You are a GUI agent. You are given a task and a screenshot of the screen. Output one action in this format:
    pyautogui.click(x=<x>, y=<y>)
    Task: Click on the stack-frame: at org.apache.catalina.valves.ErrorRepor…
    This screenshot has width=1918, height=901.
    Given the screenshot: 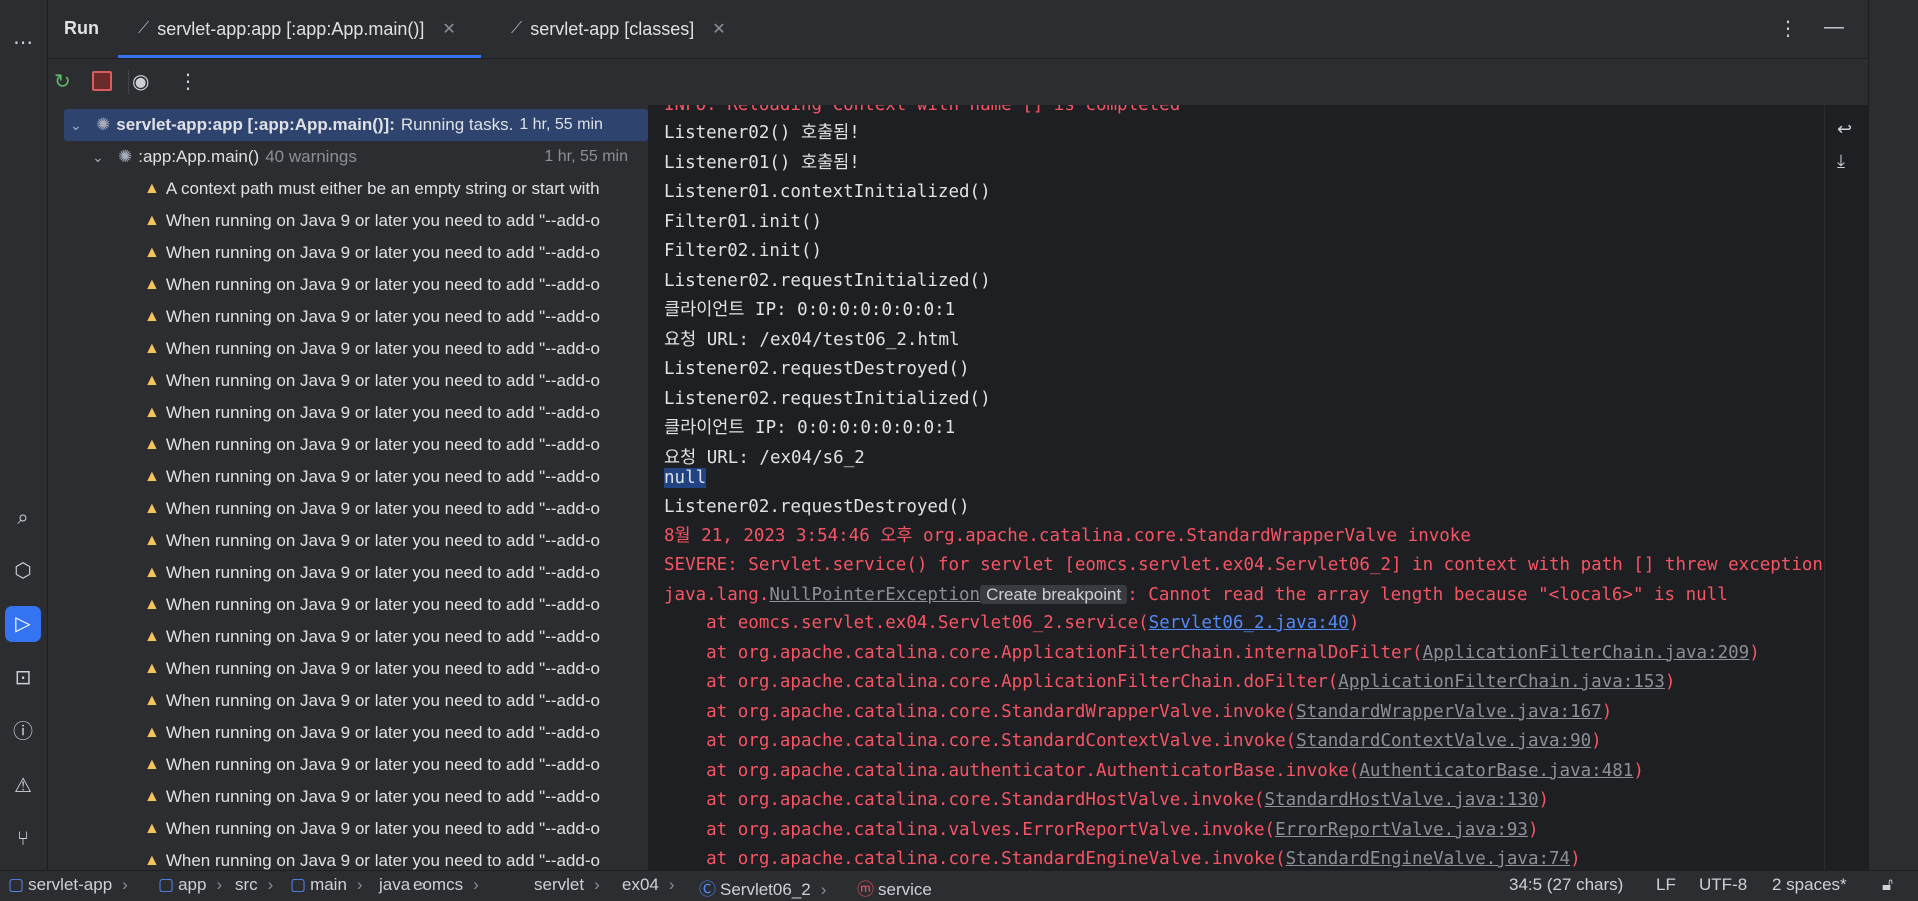 What is the action you would take?
    pyautogui.click(x=1101, y=830)
    